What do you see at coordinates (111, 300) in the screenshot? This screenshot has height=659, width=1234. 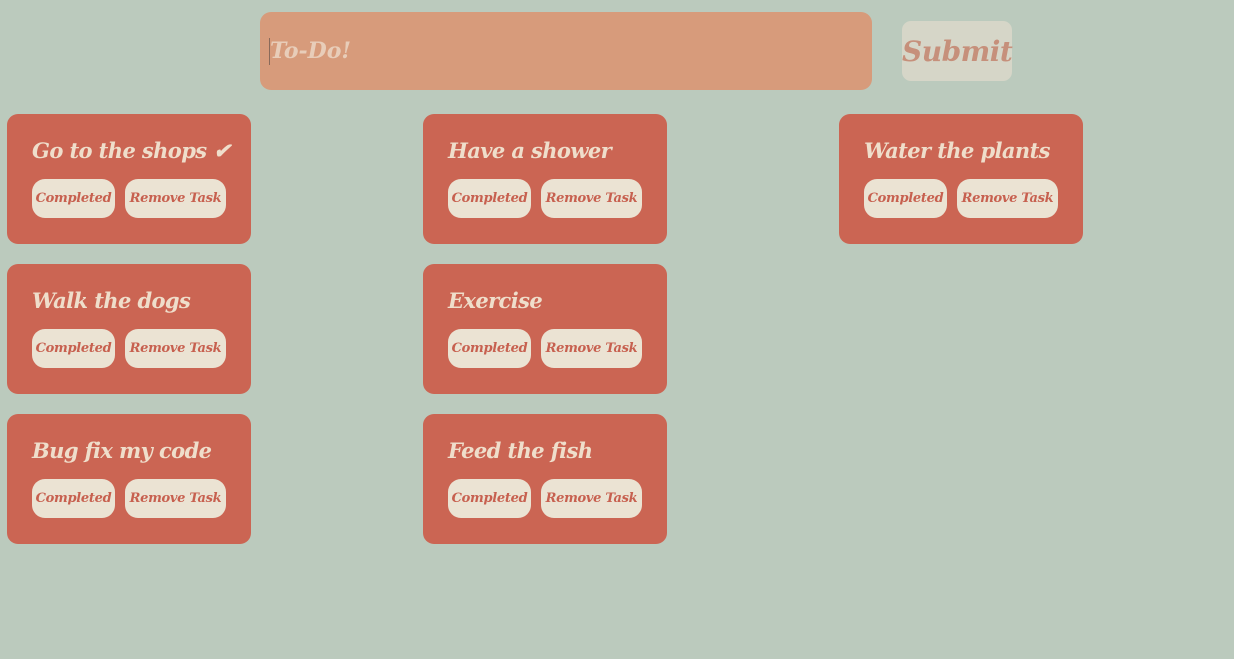 I see `task-title: Walk the dogs` at bounding box center [111, 300].